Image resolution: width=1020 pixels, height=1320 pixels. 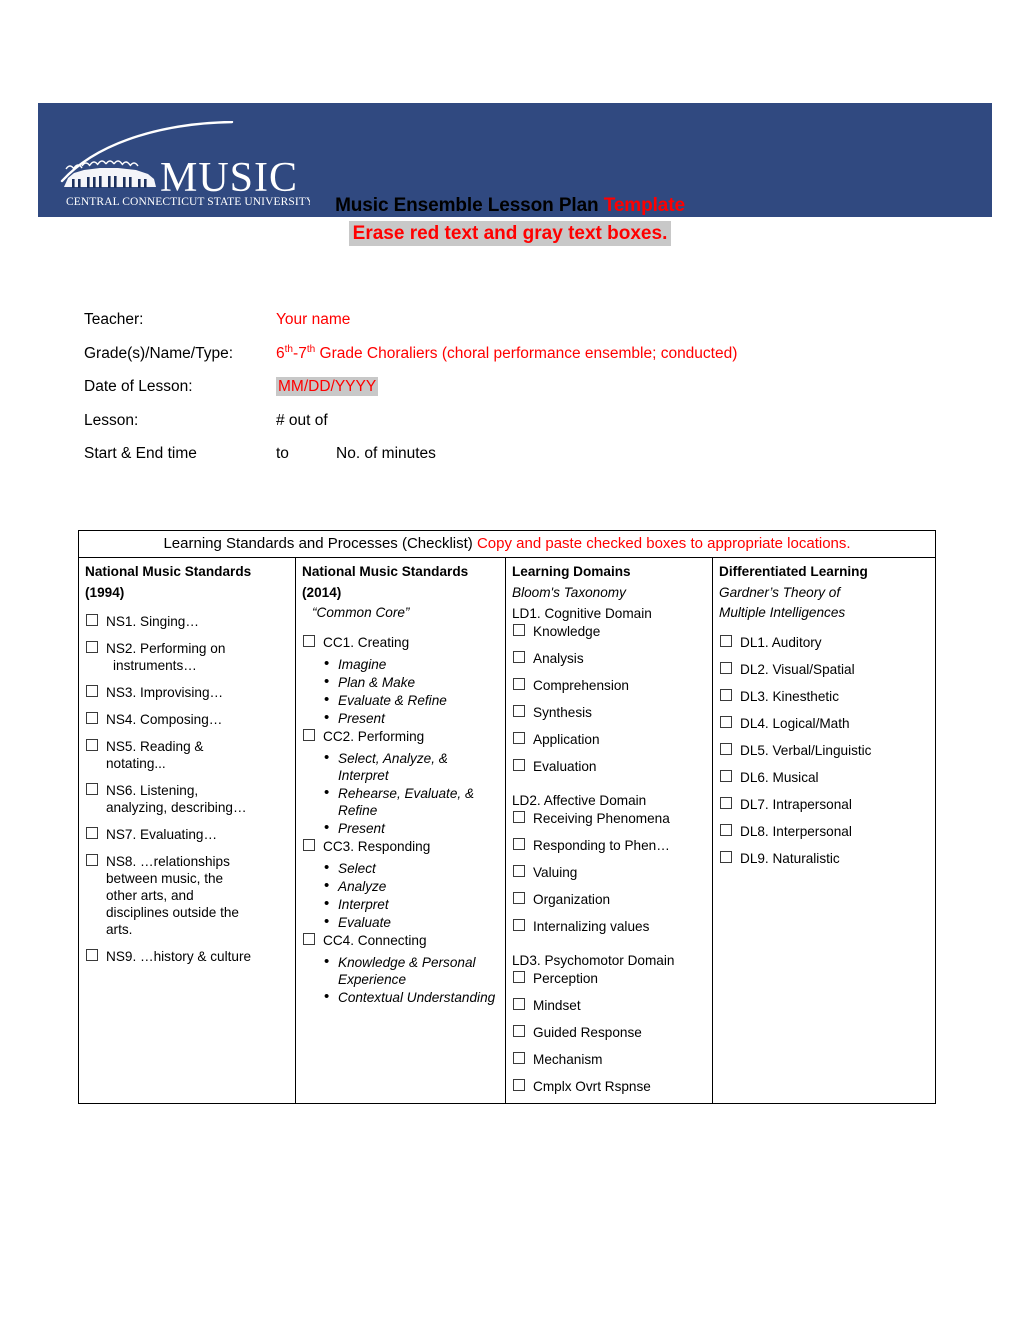 I want to click on checklist-item-cc4: CC4. Connecting, so click(x=400, y=940).